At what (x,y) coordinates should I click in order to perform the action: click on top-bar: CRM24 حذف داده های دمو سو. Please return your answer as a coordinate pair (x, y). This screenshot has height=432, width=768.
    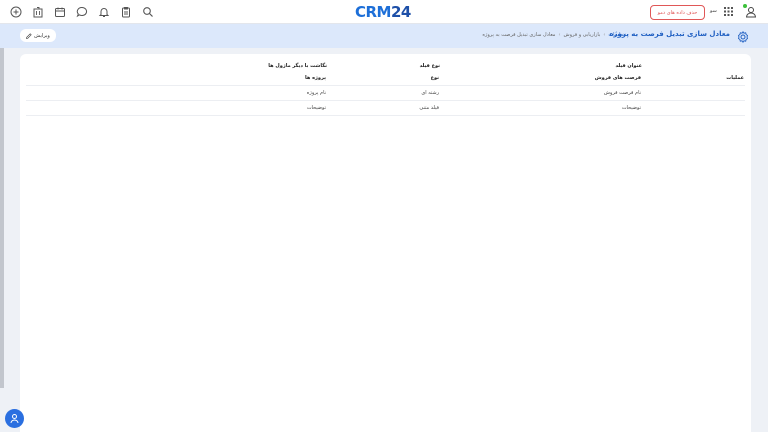
    Looking at the image, I should click on (384, 12).